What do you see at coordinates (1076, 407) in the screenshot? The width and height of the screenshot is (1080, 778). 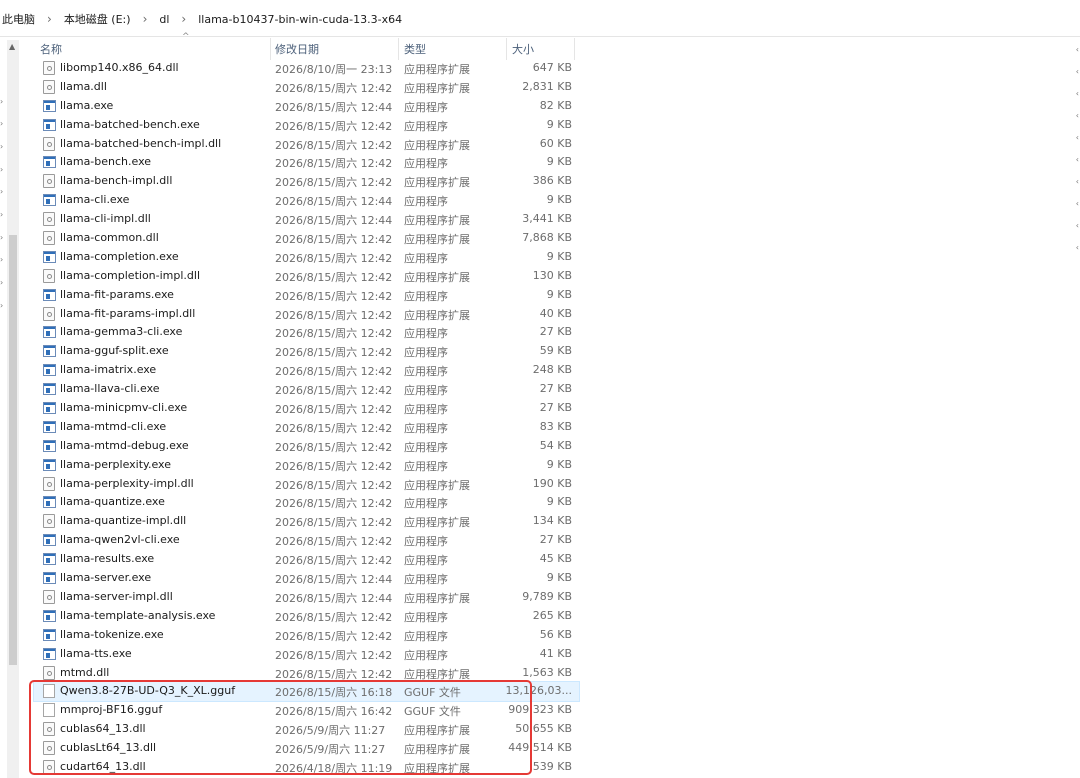 I see `right-edge-scrollbar: ‹ ‹ ‹ ‹ ‹ ‹ ‹ ‹ ‹ ‹` at bounding box center [1076, 407].